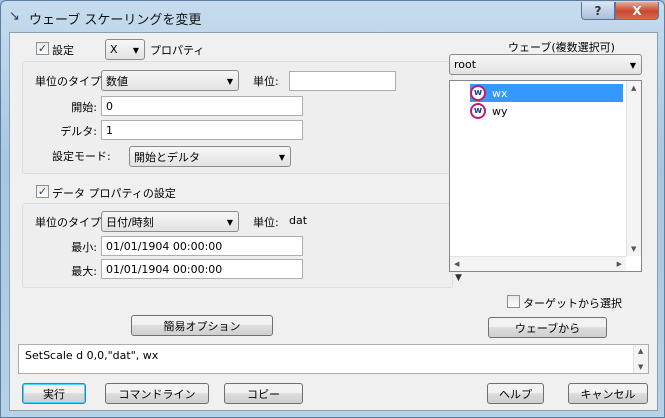 The image size is (665, 418). Describe the element at coordinates (202, 246) in the screenshot. I see `min-input: 01/01/1904 00:00:00` at that location.